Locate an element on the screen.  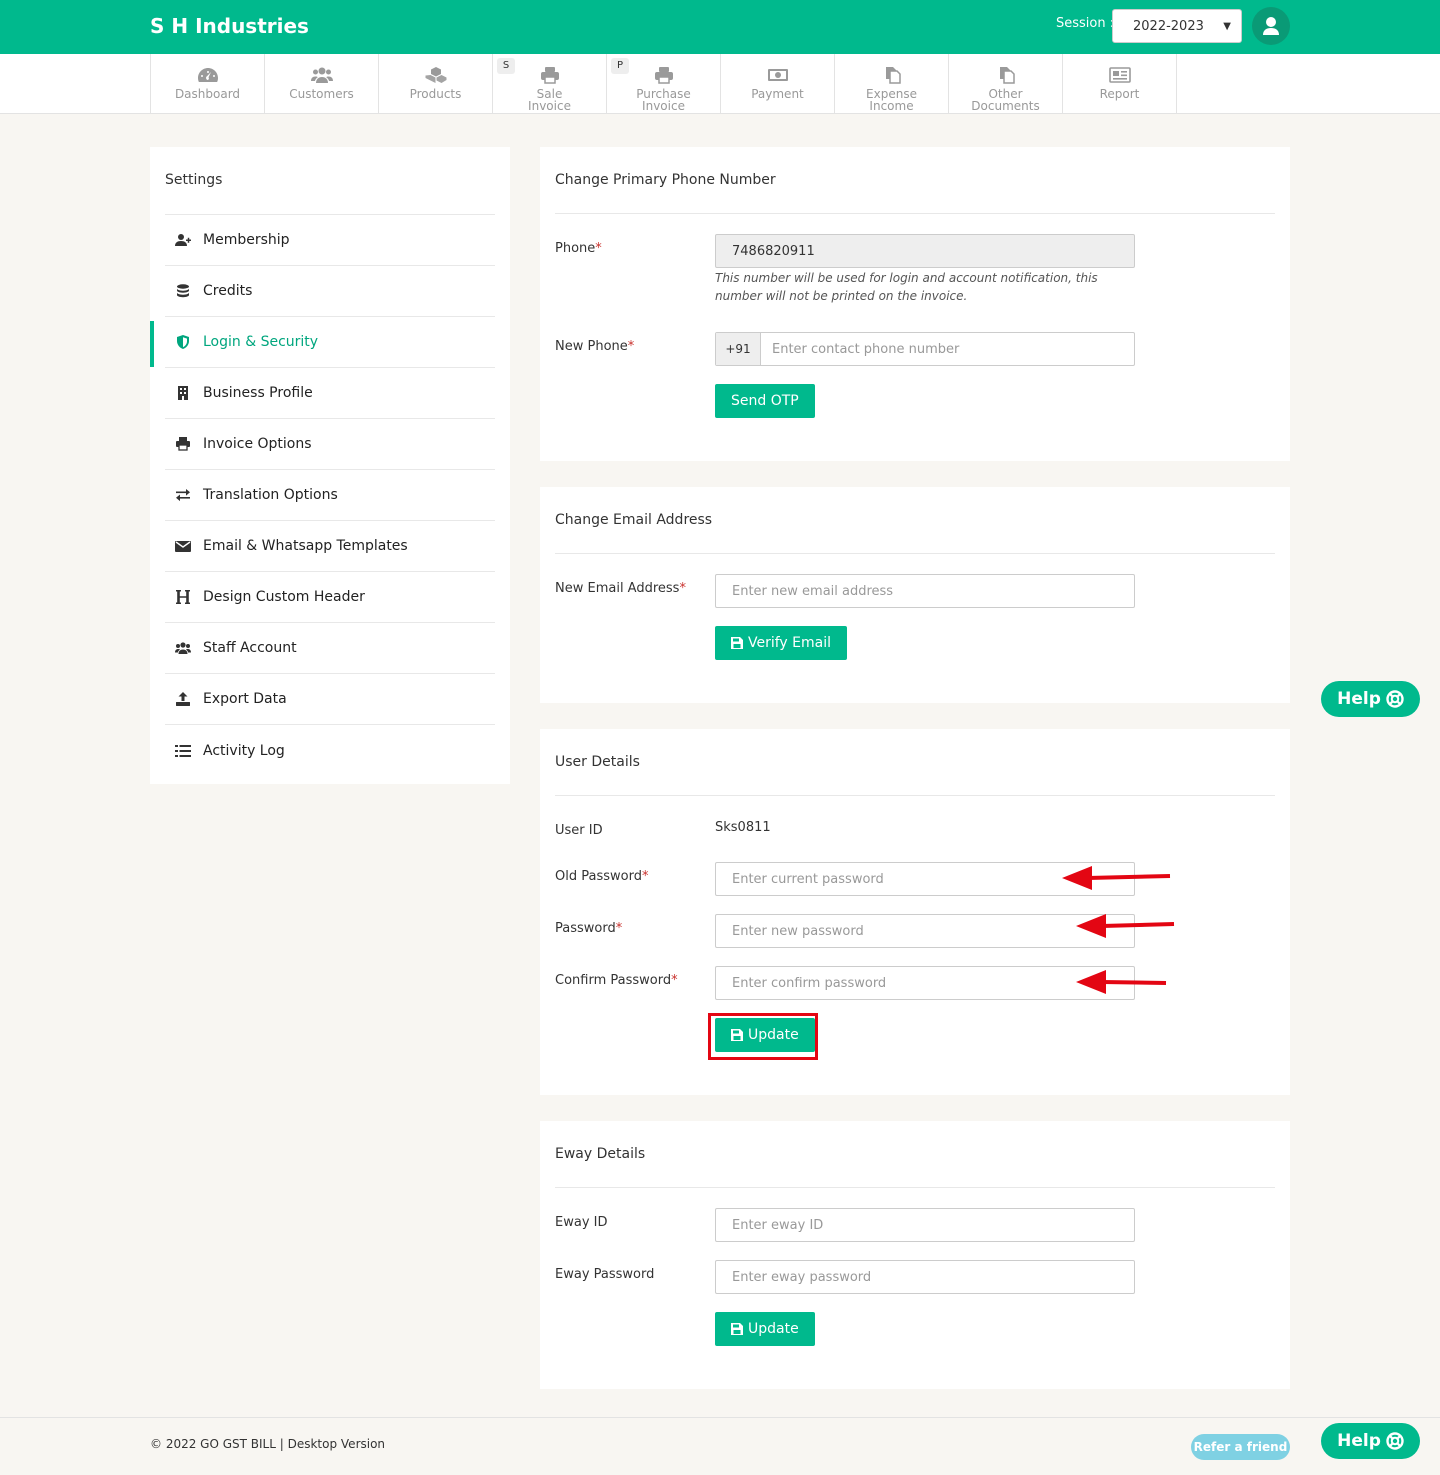
sidebar-item-design-custom-header: Design Custom Header is located at coordinates (330, 597).